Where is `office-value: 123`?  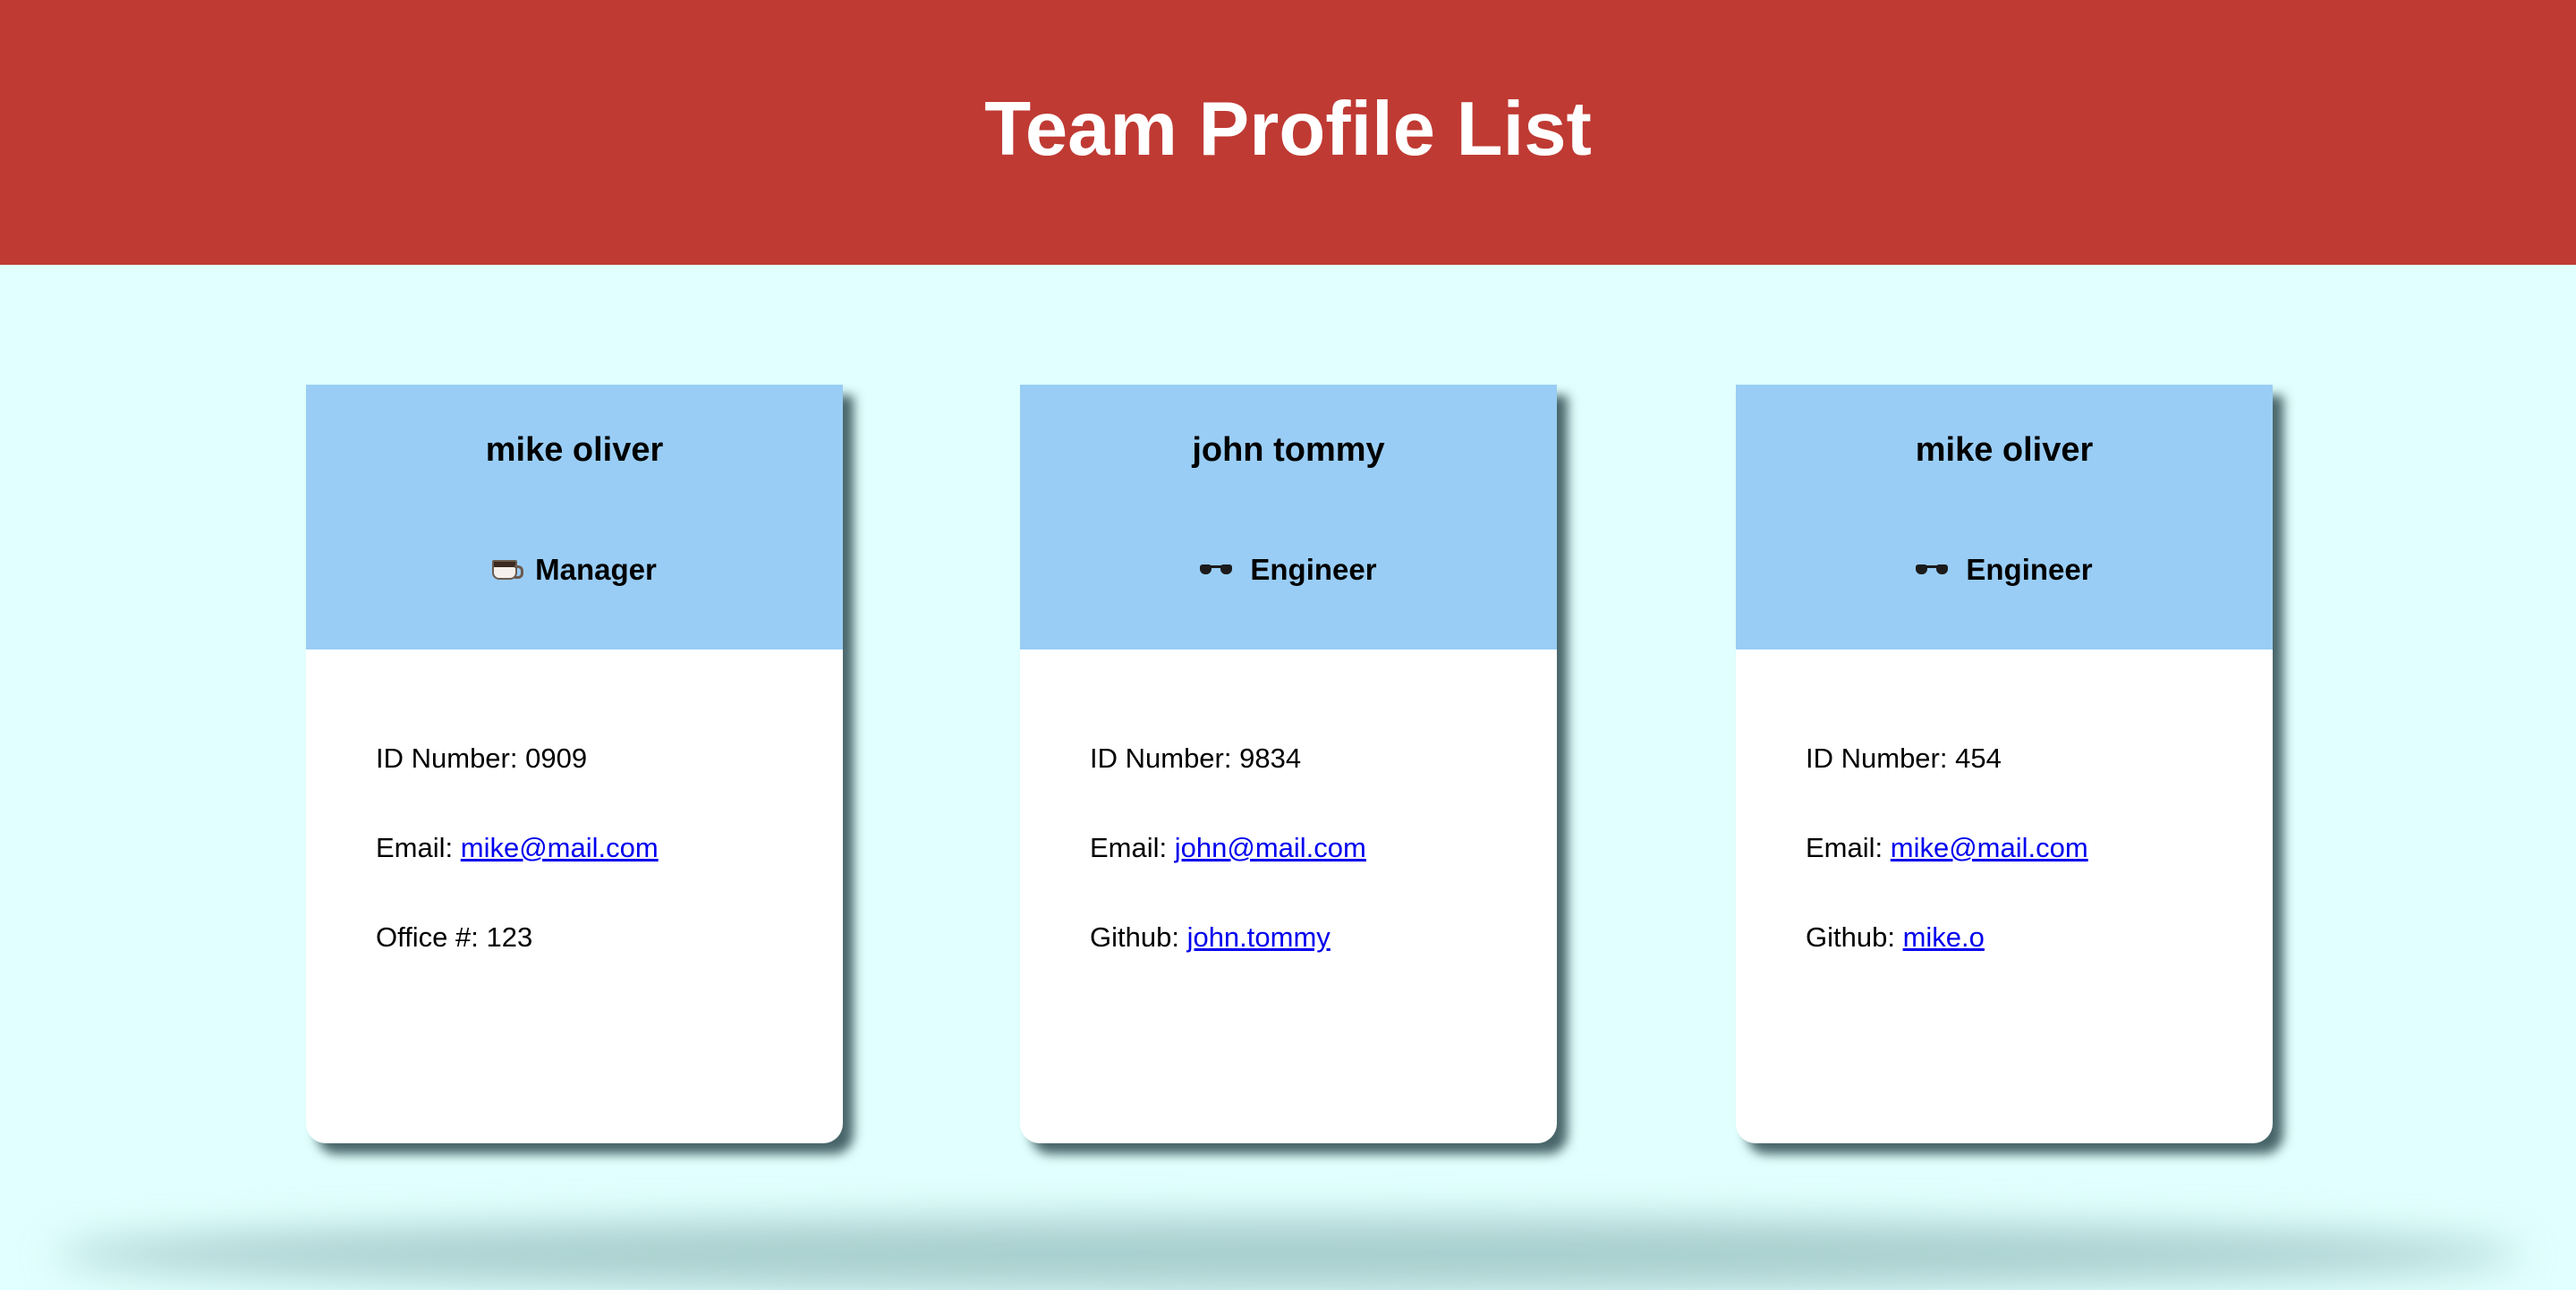 office-value: 123 is located at coordinates (509, 937).